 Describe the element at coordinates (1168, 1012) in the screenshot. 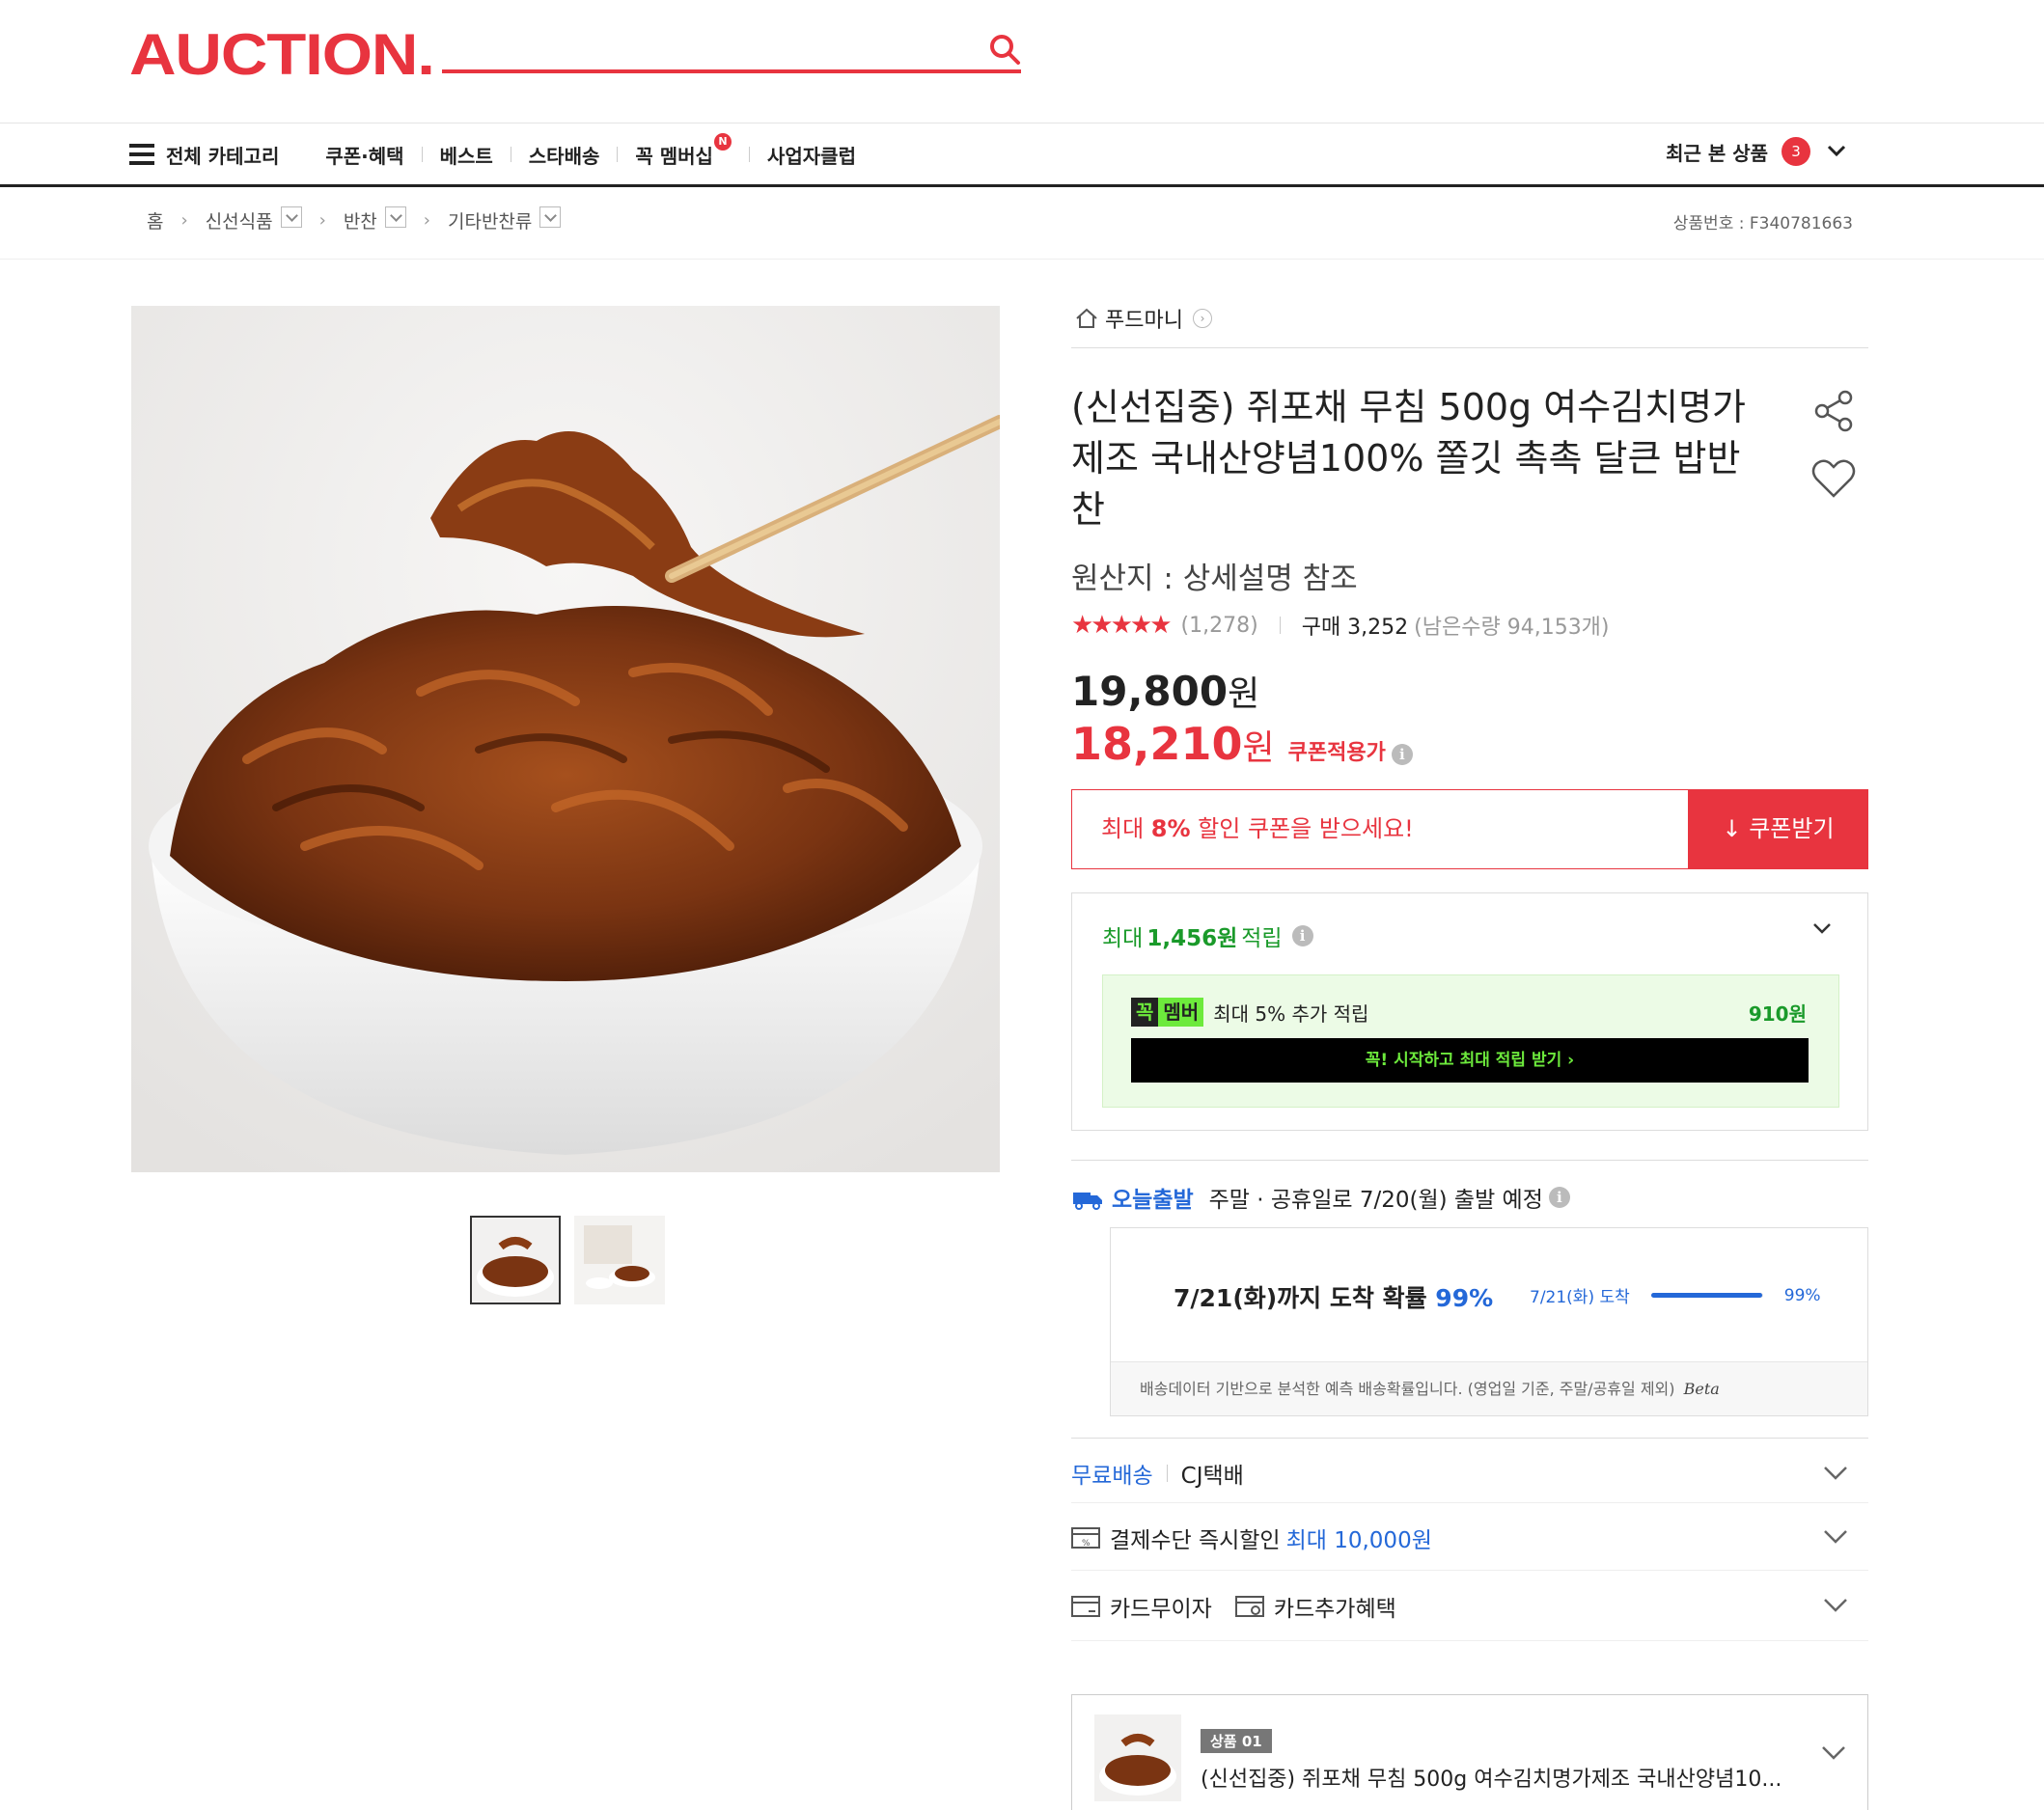

I see `membership-logo: 꼭 멤버` at that location.